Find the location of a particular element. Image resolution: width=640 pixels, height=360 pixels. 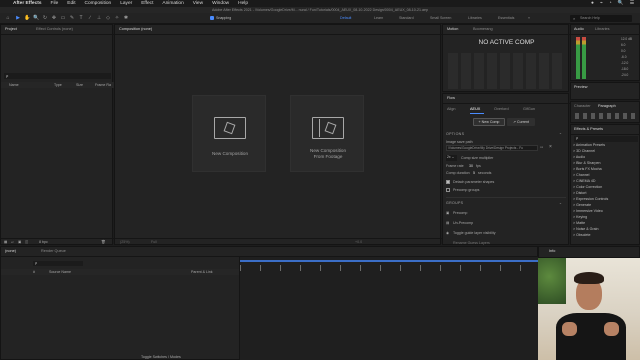

project-search-input: ρ is located at coordinates (57, 76).